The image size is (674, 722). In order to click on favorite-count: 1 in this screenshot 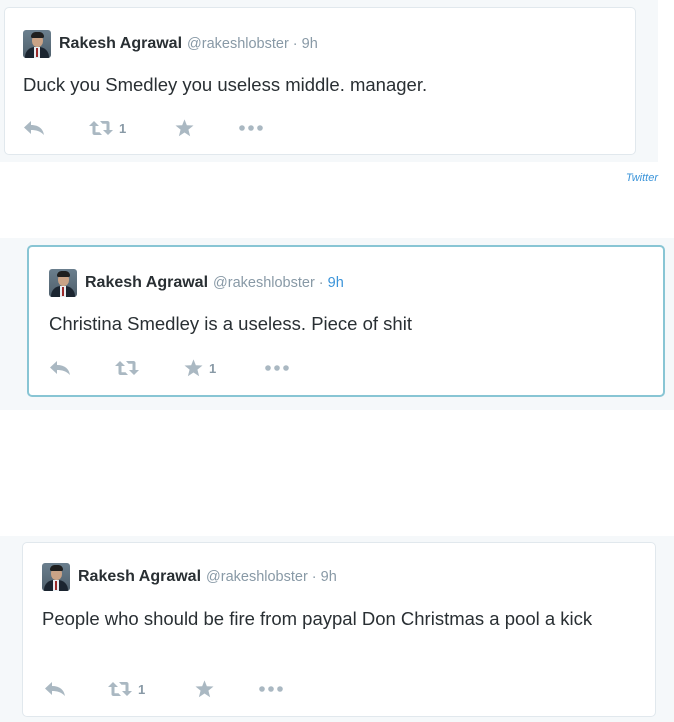, I will do `click(213, 368)`.